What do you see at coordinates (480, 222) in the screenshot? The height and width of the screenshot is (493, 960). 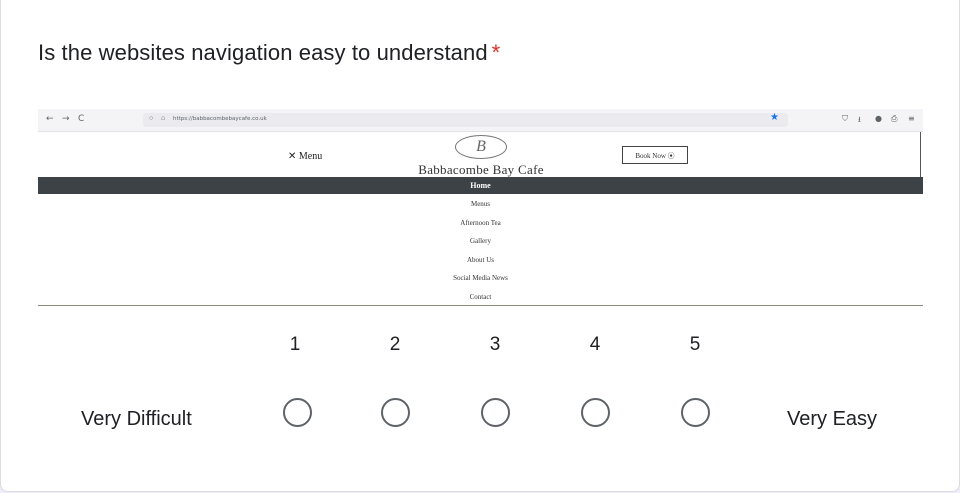 I see `nav-item: Afternoon Tea` at bounding box center [480, 222].